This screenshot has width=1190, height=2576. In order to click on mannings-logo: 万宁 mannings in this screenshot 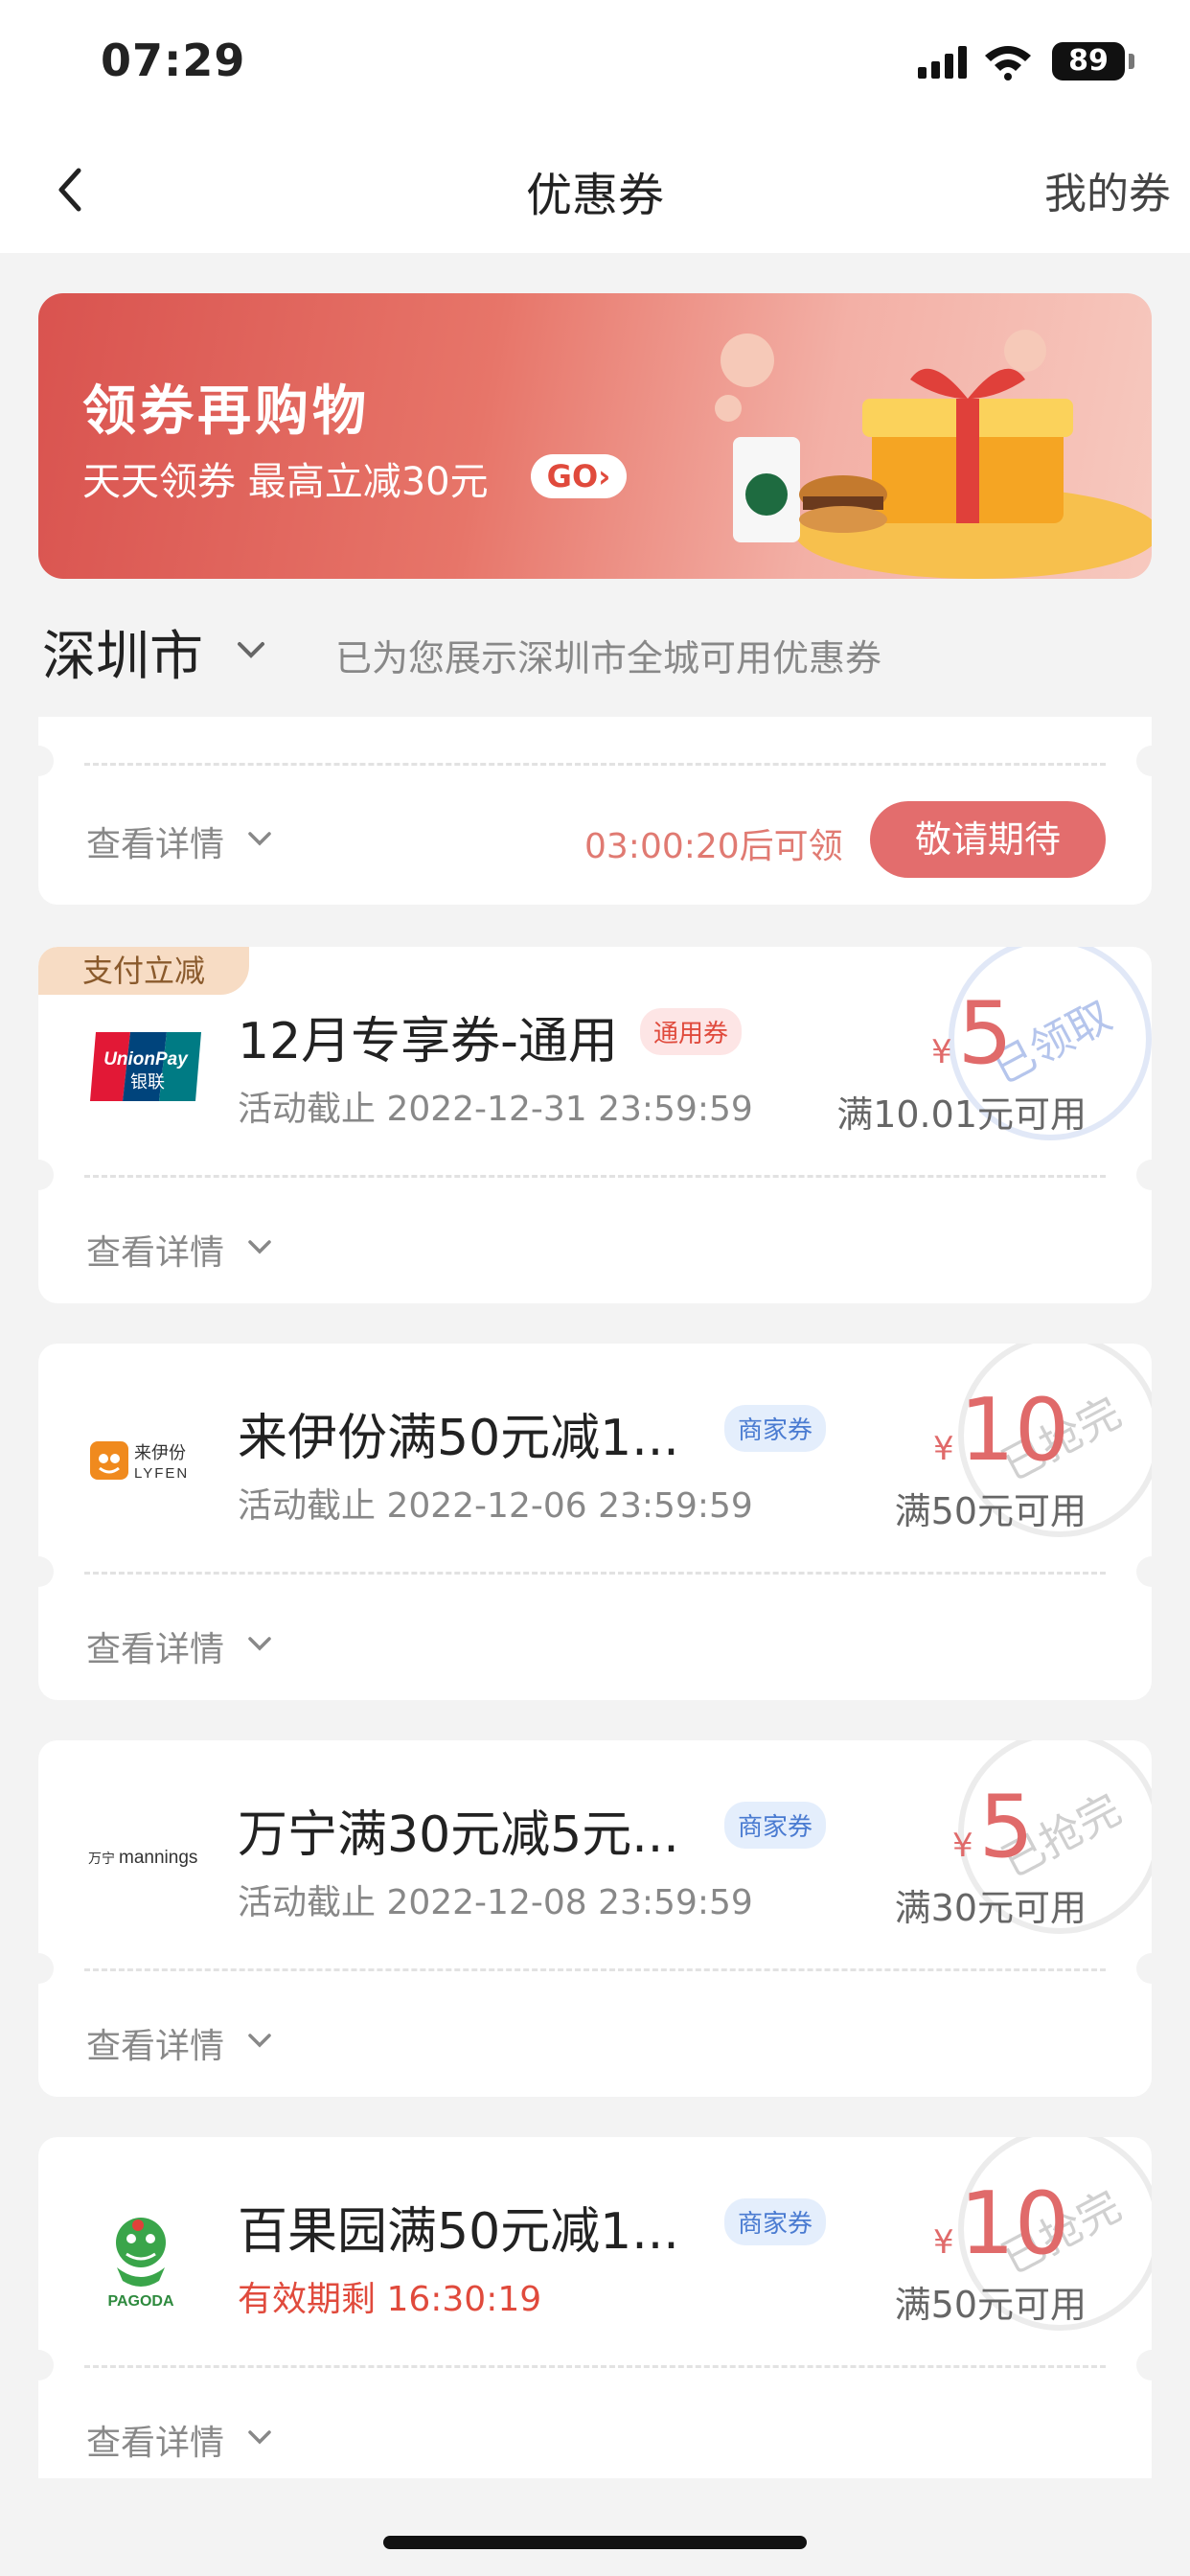, I will do `click(143, 1858)`.